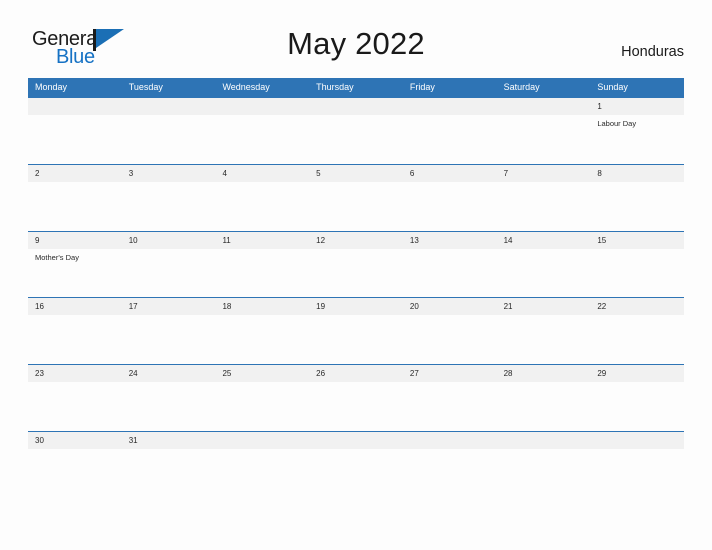 The width and height of the screenshot is (712, 550). What do you see at coordinates (544, 173) in the screenshot?
I see `day-number: 7` at bounding box center [544, 173].